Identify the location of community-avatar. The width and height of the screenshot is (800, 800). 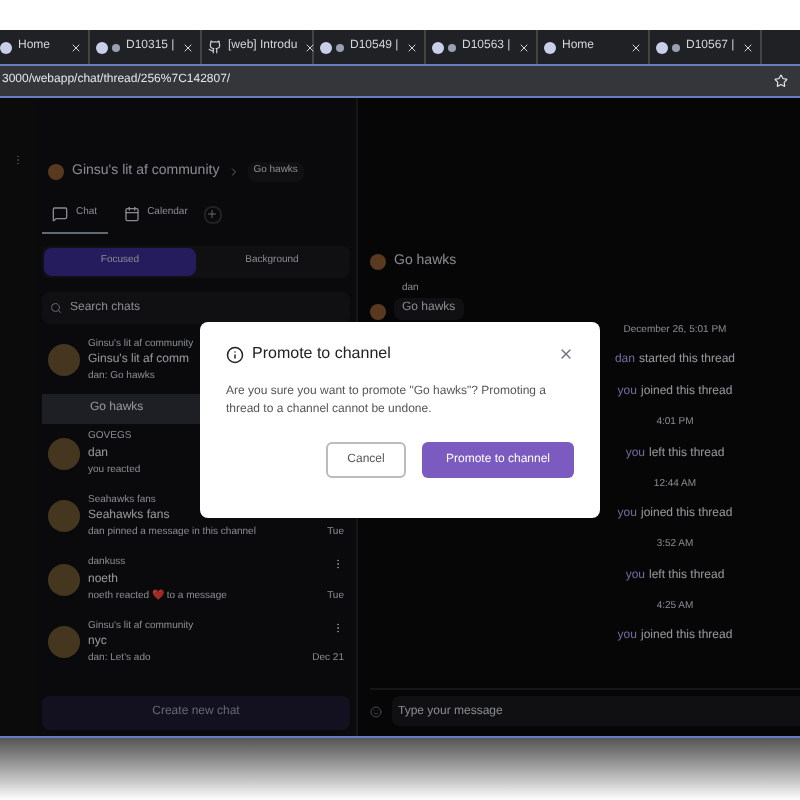
(56, 172).